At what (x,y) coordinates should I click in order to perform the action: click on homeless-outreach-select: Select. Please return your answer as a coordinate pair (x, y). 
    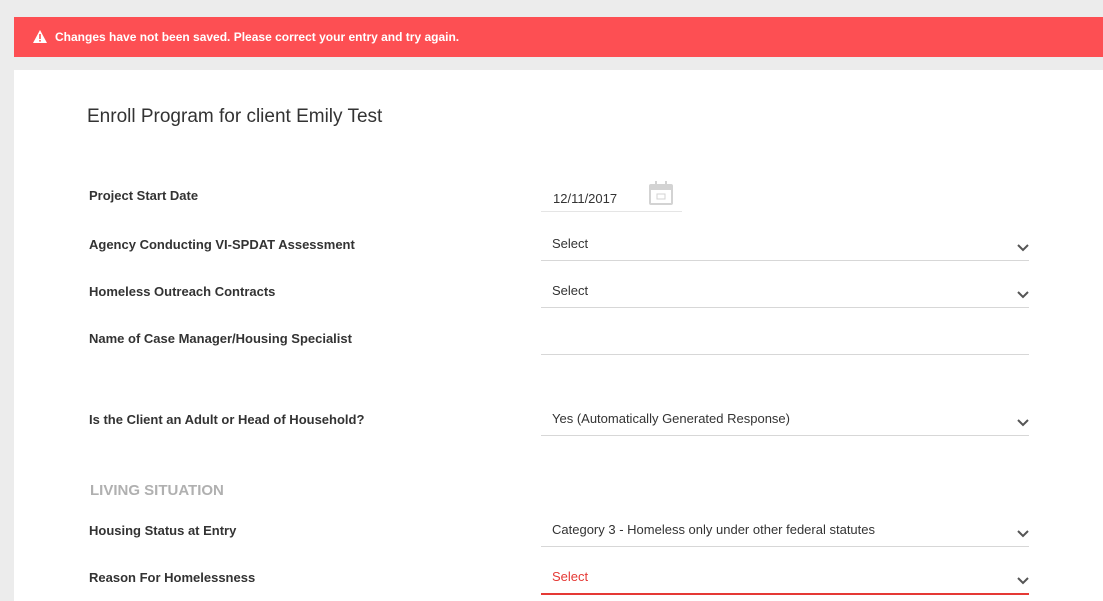
    Looking at the image, I should click on (785, 289).